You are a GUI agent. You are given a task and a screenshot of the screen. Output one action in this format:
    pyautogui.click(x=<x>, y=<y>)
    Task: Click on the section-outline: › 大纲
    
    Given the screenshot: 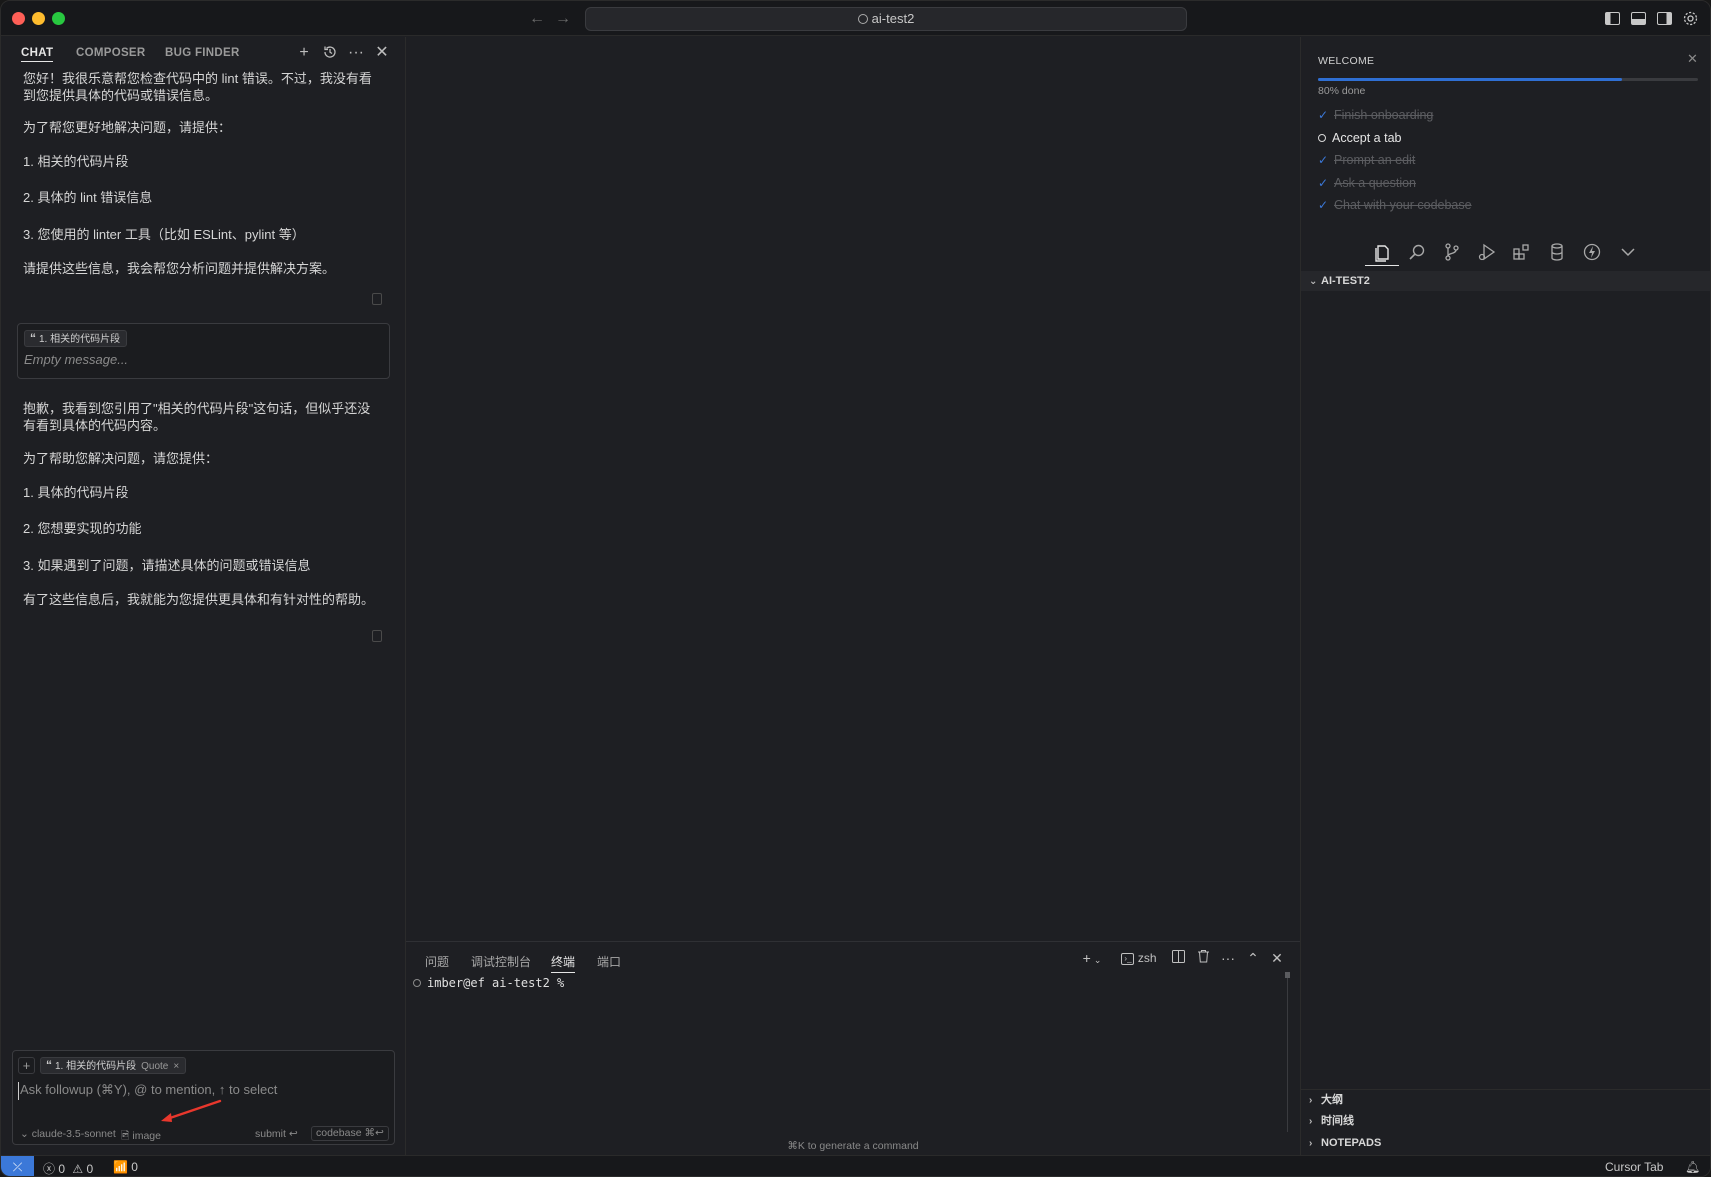 What is the action you would take?
    pyautogui.click(x=1505, y=1099)
    